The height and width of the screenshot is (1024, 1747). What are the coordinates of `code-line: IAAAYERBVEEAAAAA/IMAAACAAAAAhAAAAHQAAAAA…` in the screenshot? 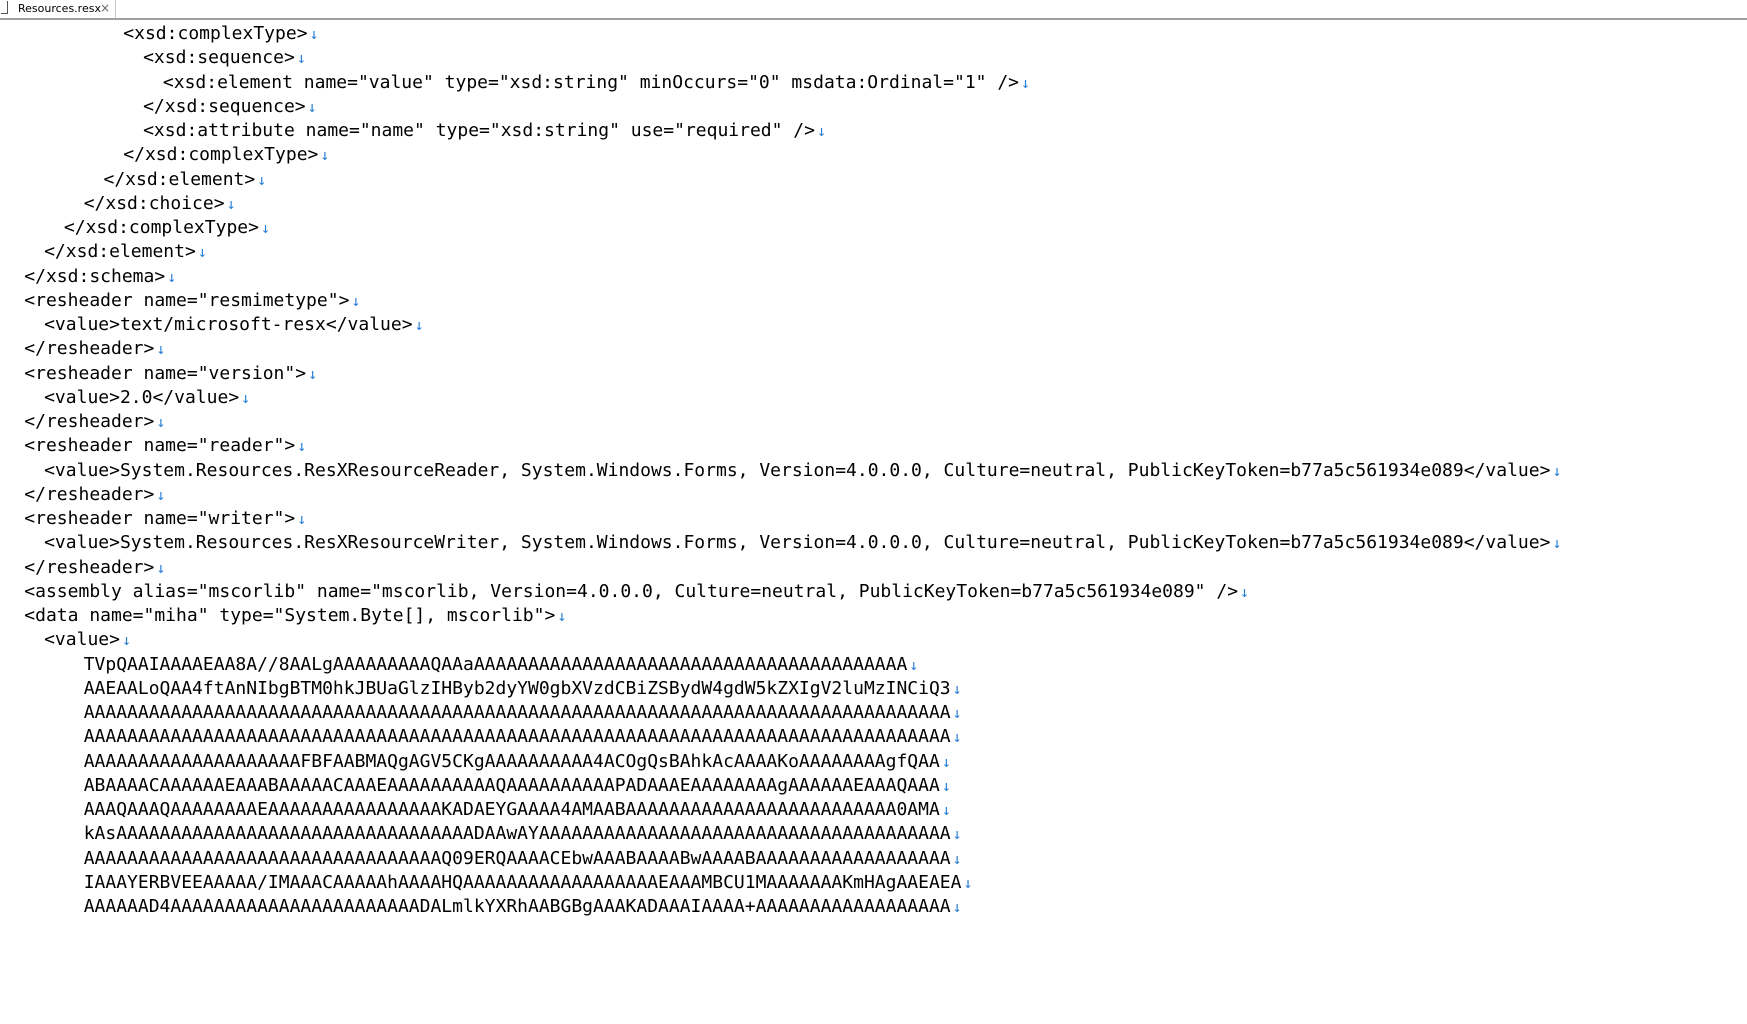 It's located at (528, 882).